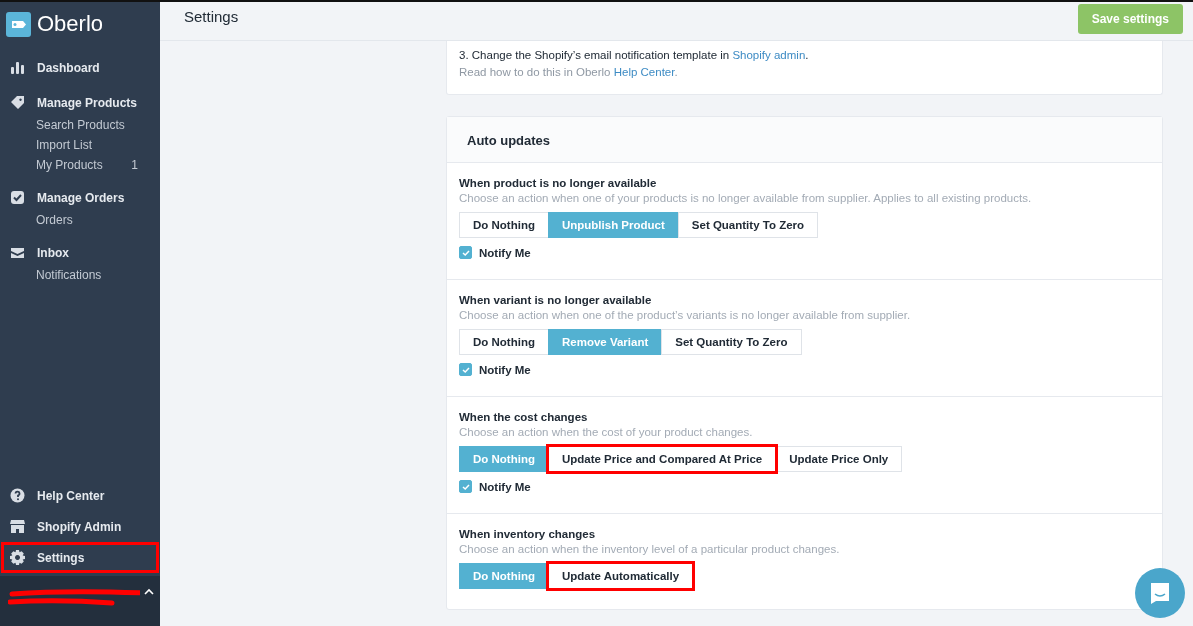  I want to click on page-title: Settings, so click(211, 16).